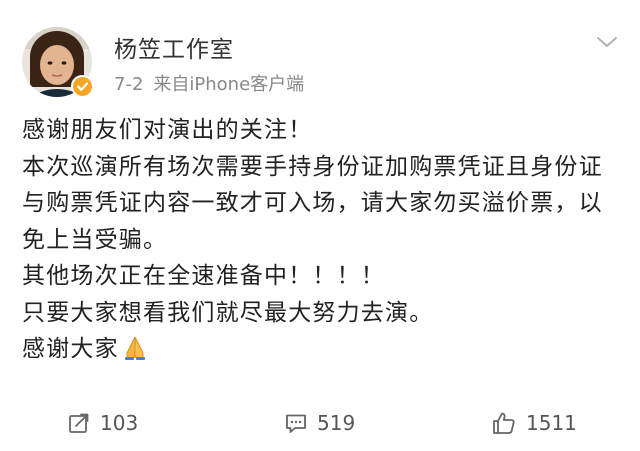 Image resolution: width=640 pixels, height=451 pixels. What do you see at coordinates (82, 86) in the screenshot?
I see `verified-badge-icon` at bounding box center [82, 86].